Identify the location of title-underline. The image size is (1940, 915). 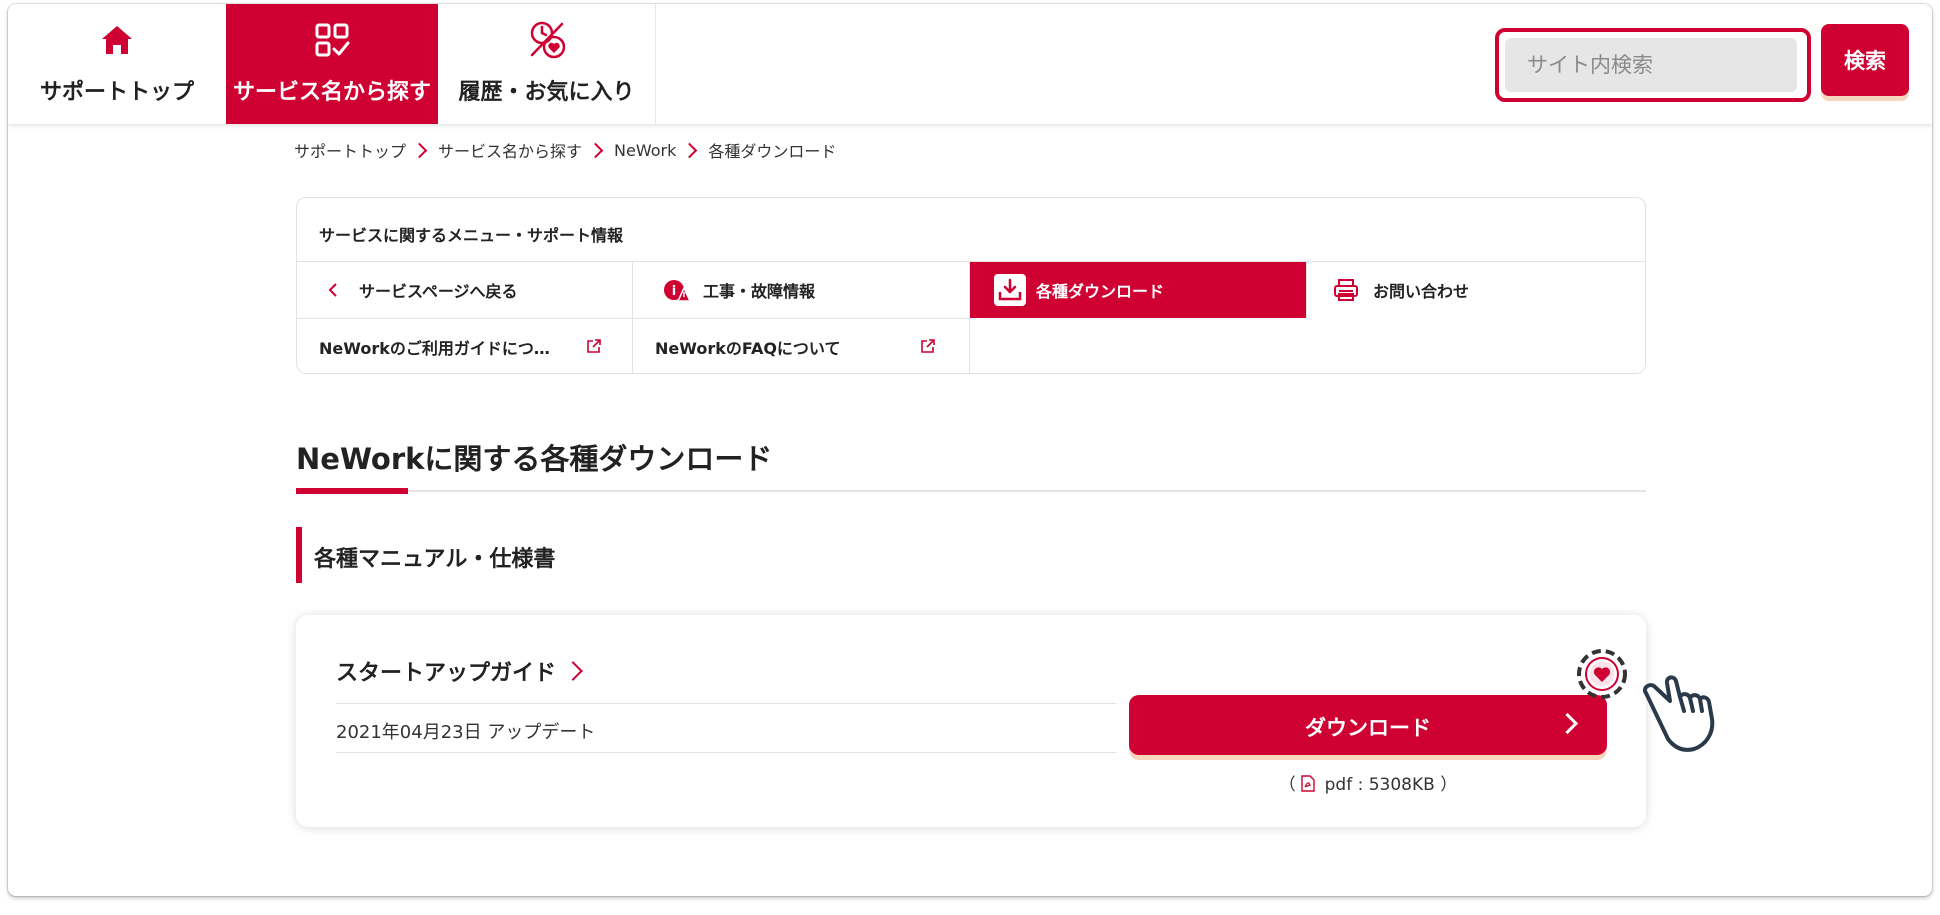
(971, 491).